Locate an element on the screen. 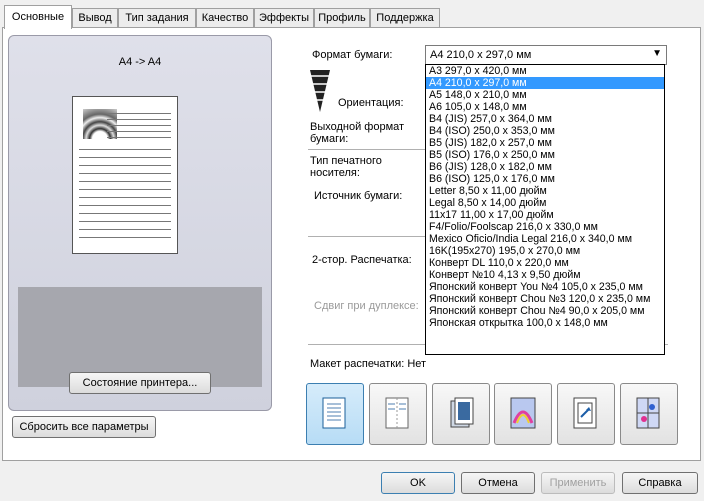  paper-source-label: Источник бумаги: is located at coordinates (358, 196).